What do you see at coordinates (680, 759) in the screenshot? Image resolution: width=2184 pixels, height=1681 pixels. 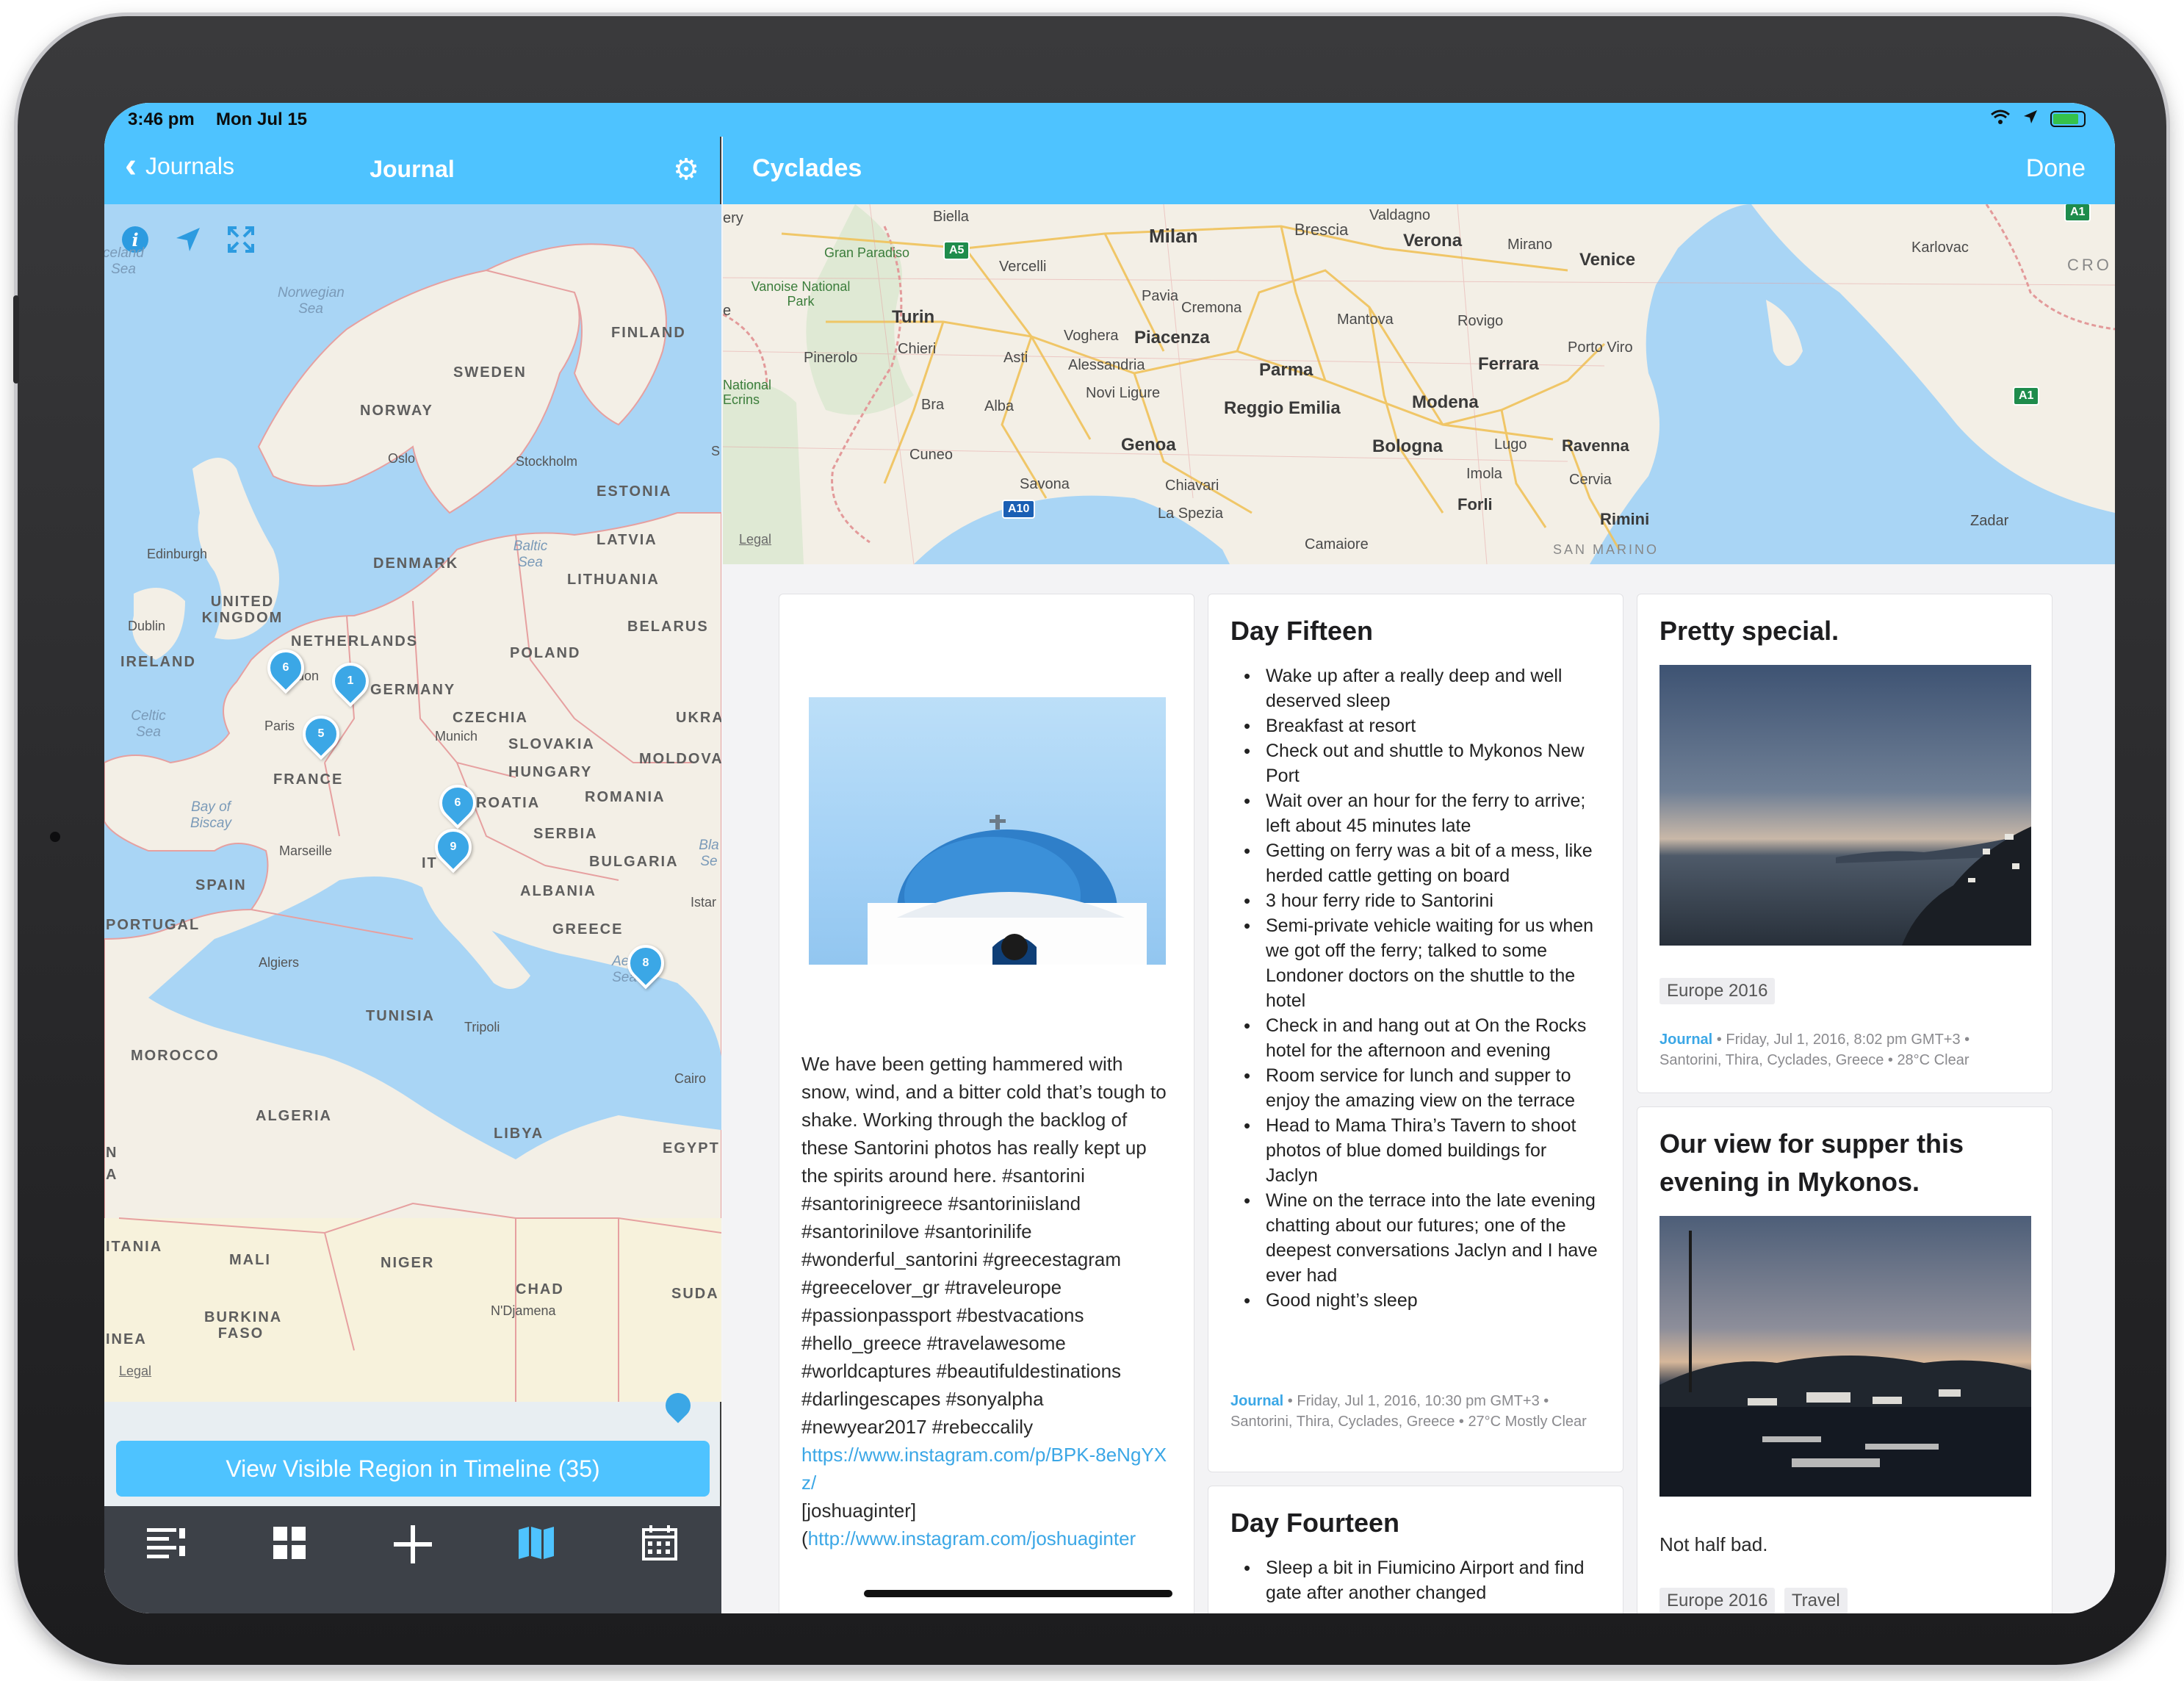 I see `country-label: MOLDOVA` at bounding box center [680, 759].